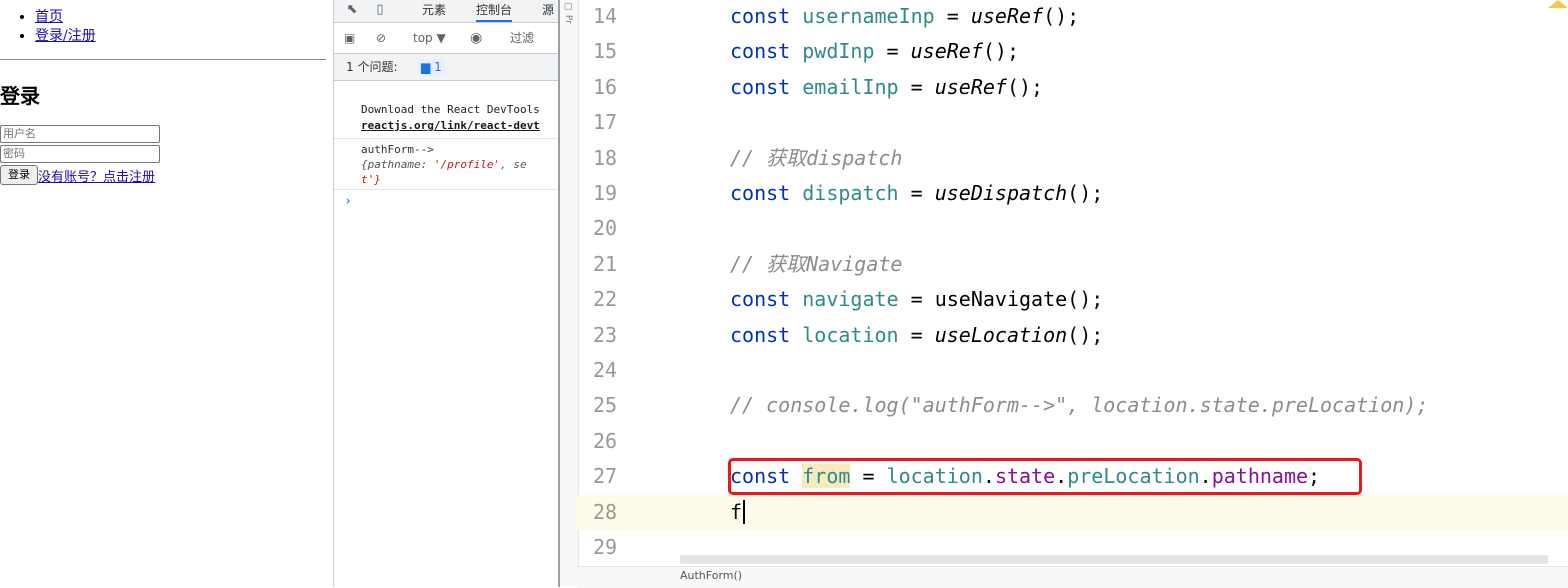  I want to click on code-line: 20, so click(1072, 228).